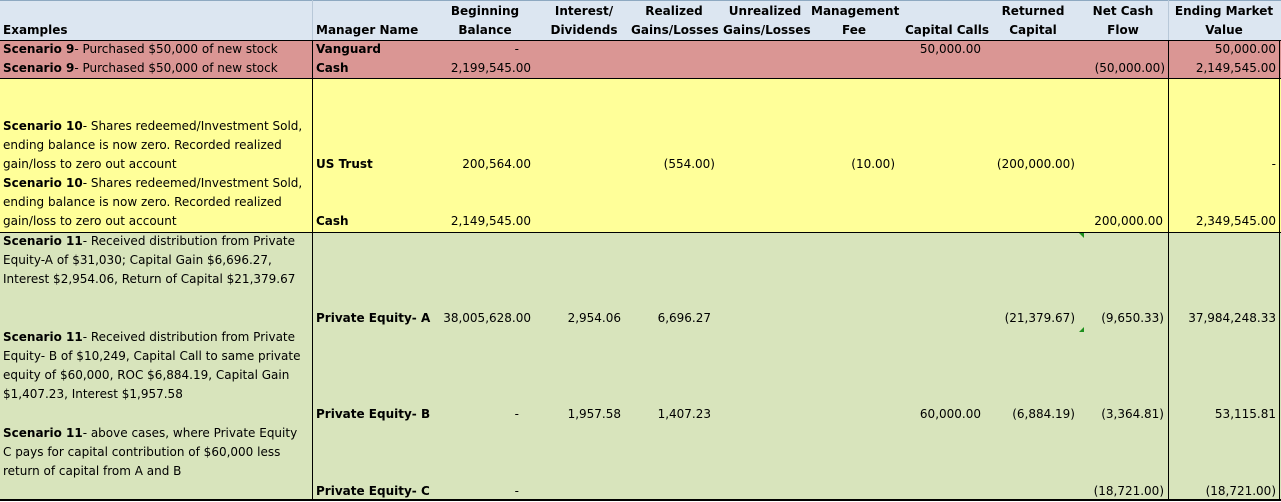 This screenshot has width=1281, height=502. What do you see at coordinates (855, 20) in the screenshot?
I see `header-management-fee: Management Fee` at bounding box center [855, 20].